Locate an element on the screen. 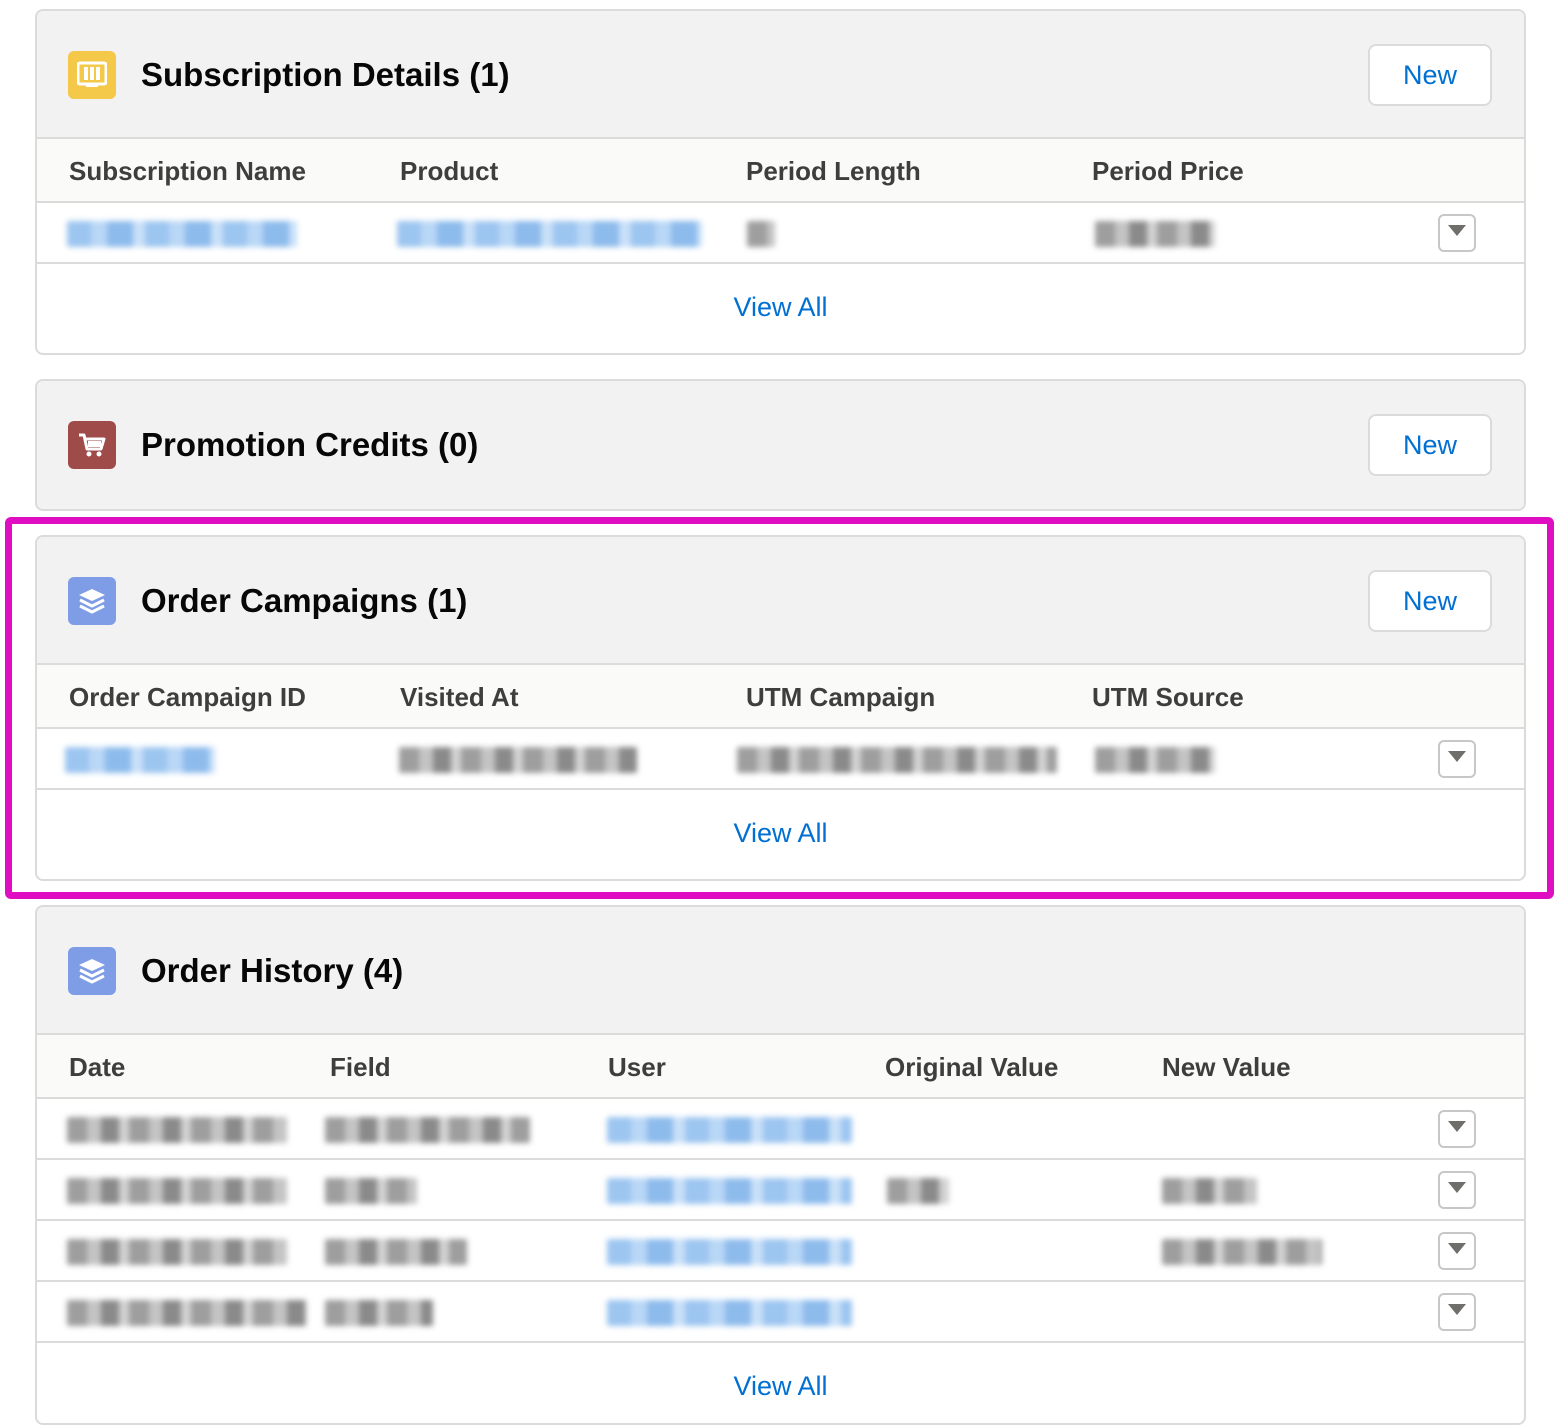 The width and height of the screenshot is (1561, 1425). column-header-utm-source: UTM Source is located at coordinates (1168, 697).